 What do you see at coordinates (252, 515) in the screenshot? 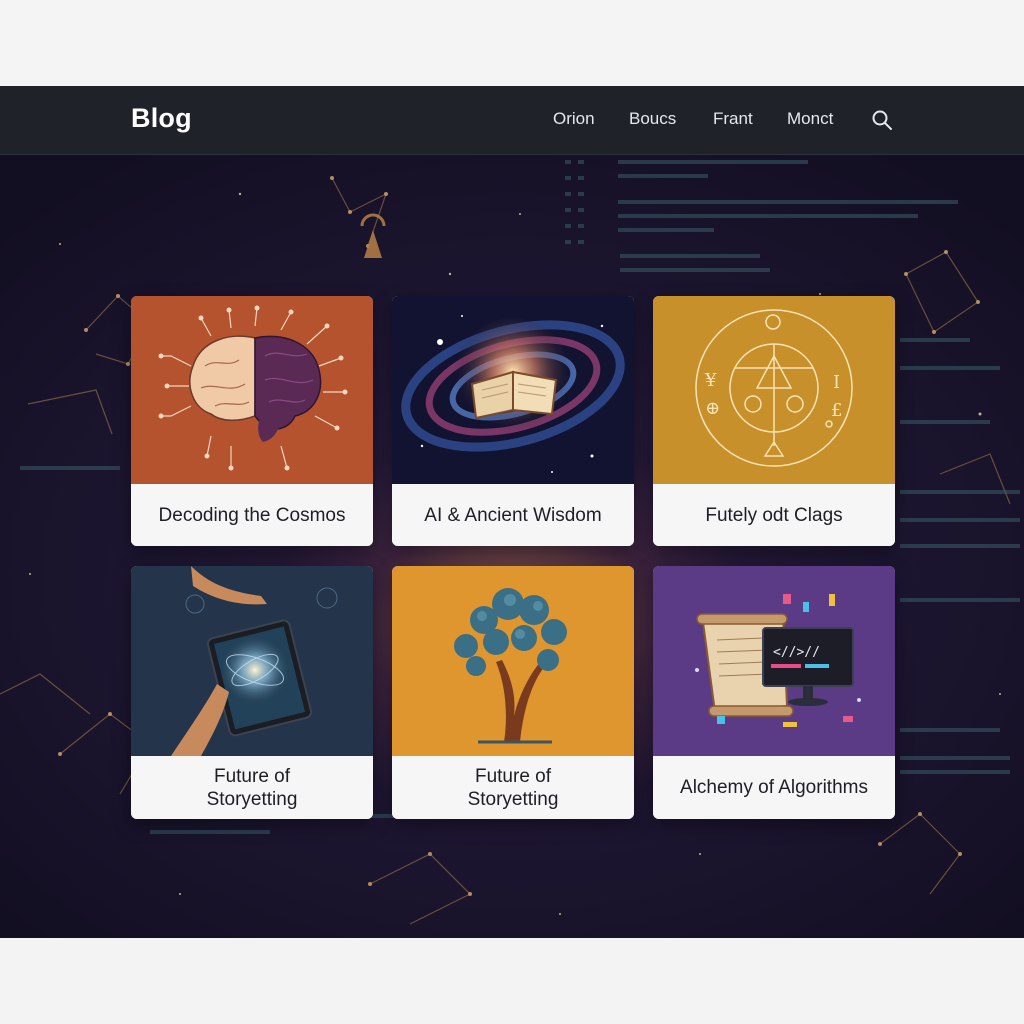
I see `card-title: Decoding the Cosmos` at bounding box center [252, 515].